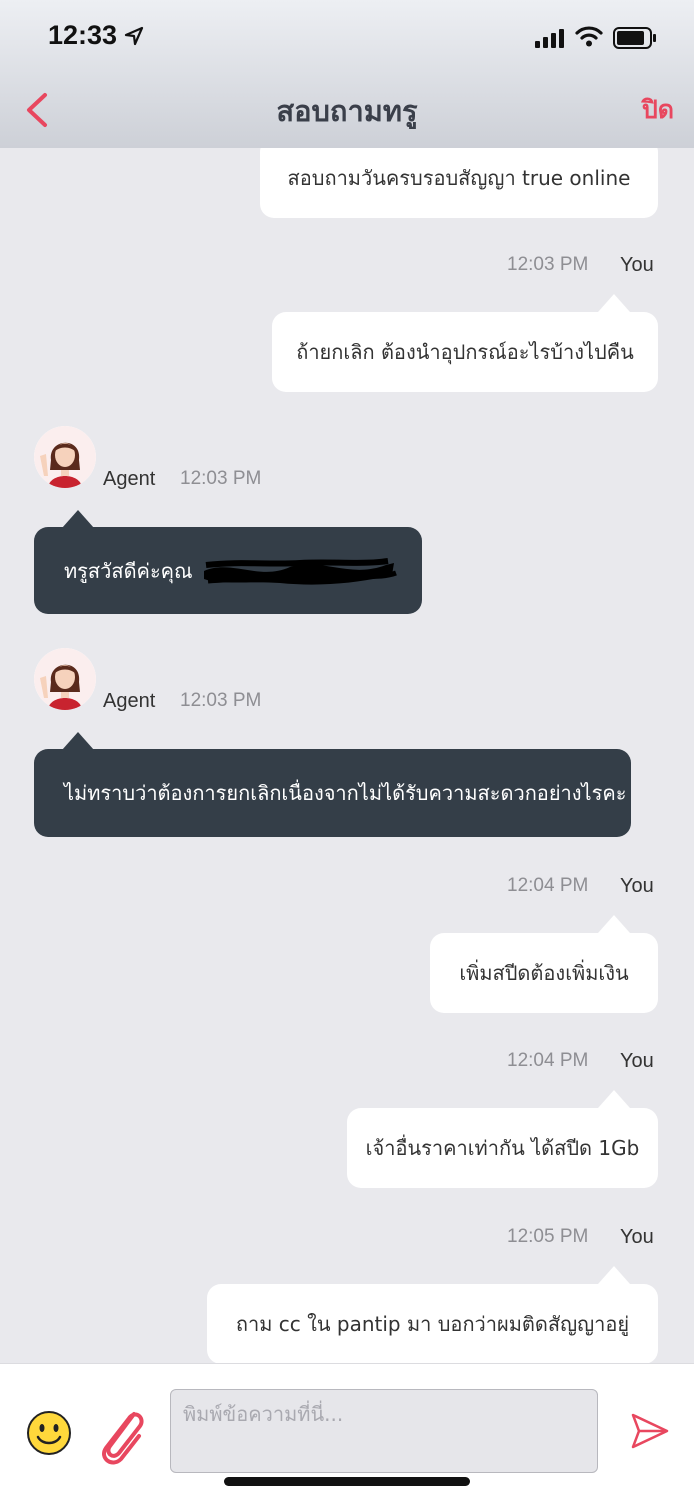 Image resolution: width=694 pixels, height=1501 pixels. I want to click on message-text: ถาม cc ใน pantip มา บอกว่าผมติดสัญญาอยู่, so click(432, 1324).